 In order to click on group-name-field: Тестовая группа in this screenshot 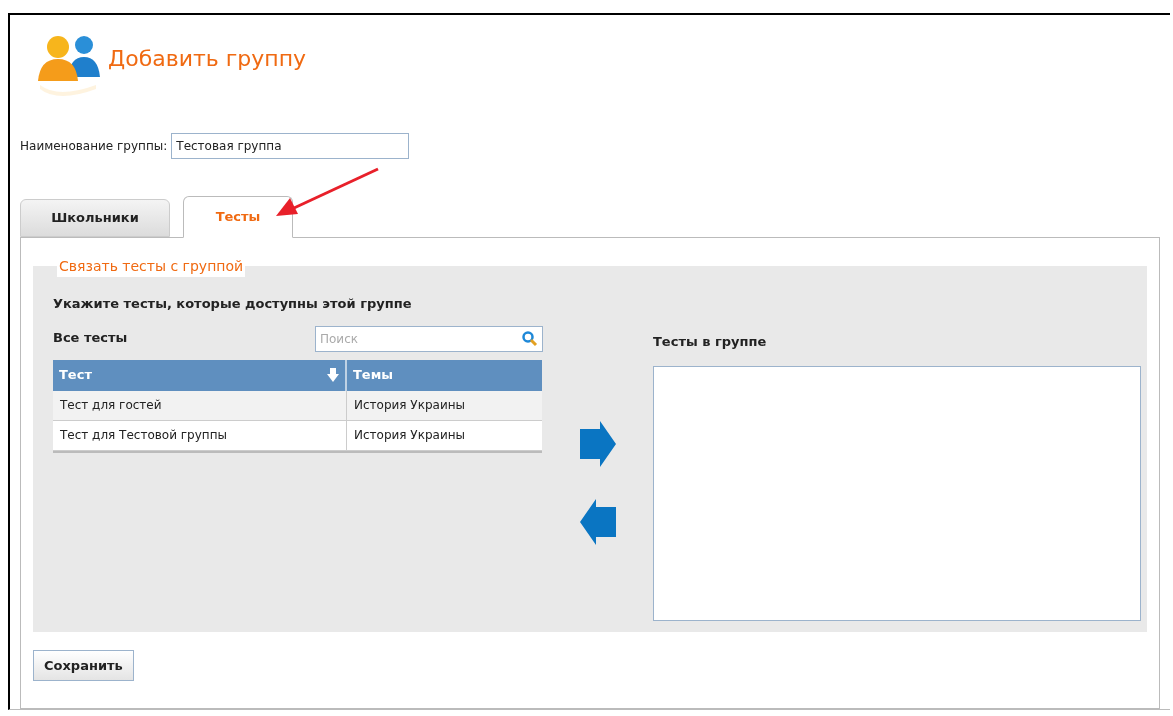, I will do `click(290, 146)`.